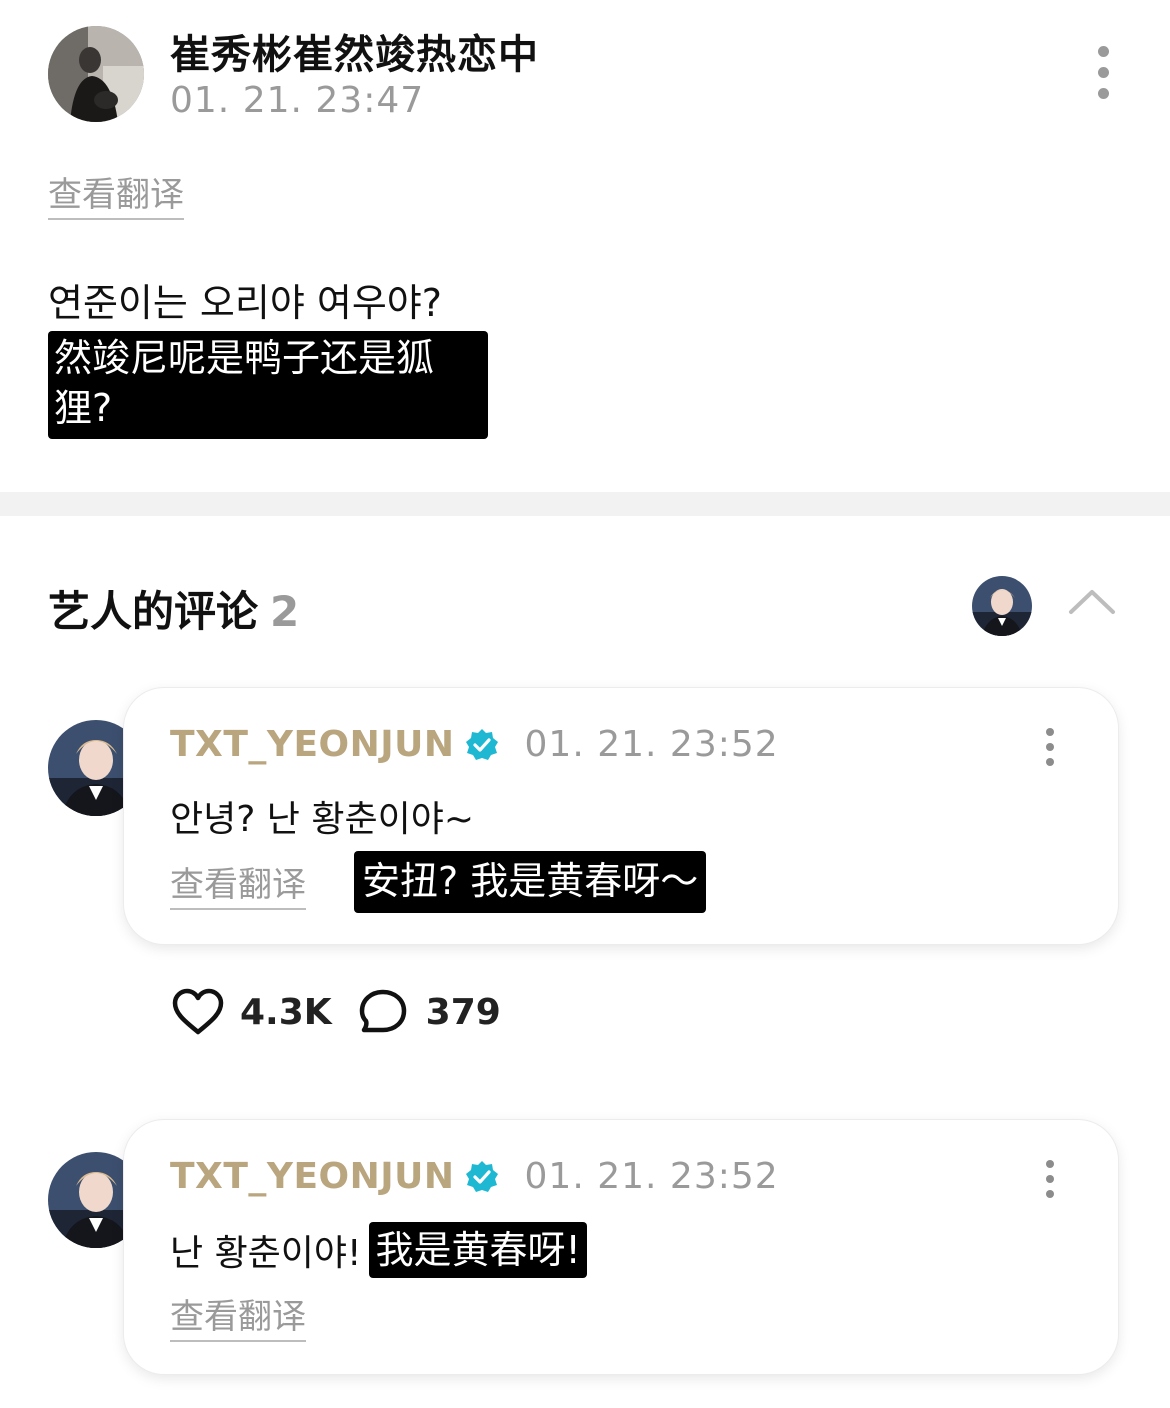  I want to click on post-more-button, so click(1103, 72).